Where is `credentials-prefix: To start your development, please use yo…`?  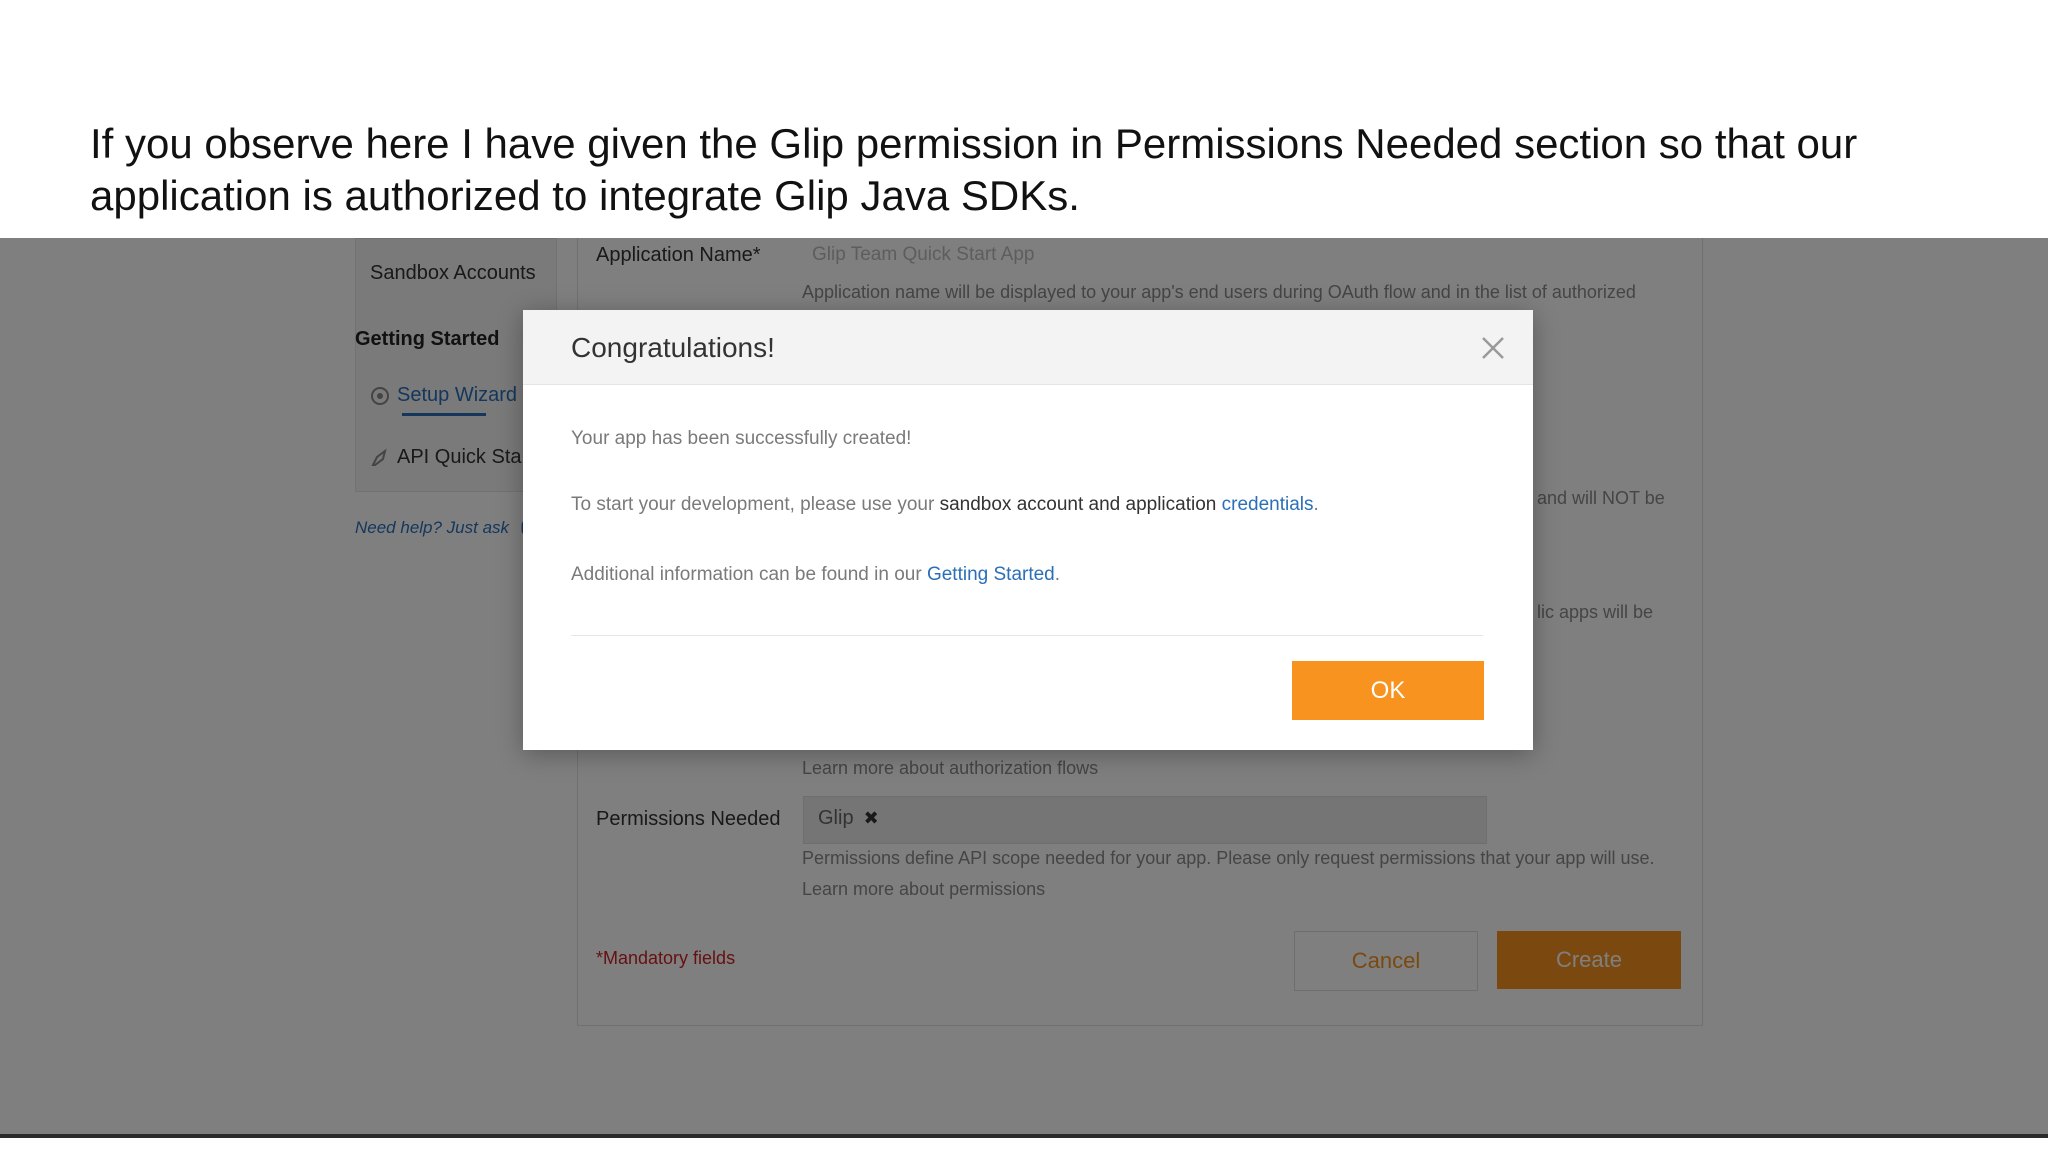 credentials-prefix: To start your development, please use yo… is located at coordinates (755, 504).